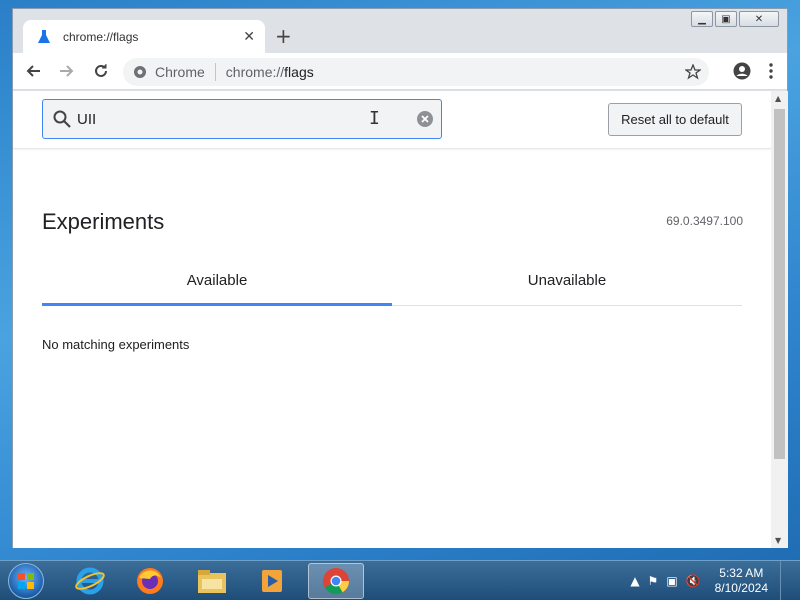 The height and width of the screenshot is (600, 800). Describe the element at coordinates (336, 581) in the screenshot. I see `chrome-icon` at that location.